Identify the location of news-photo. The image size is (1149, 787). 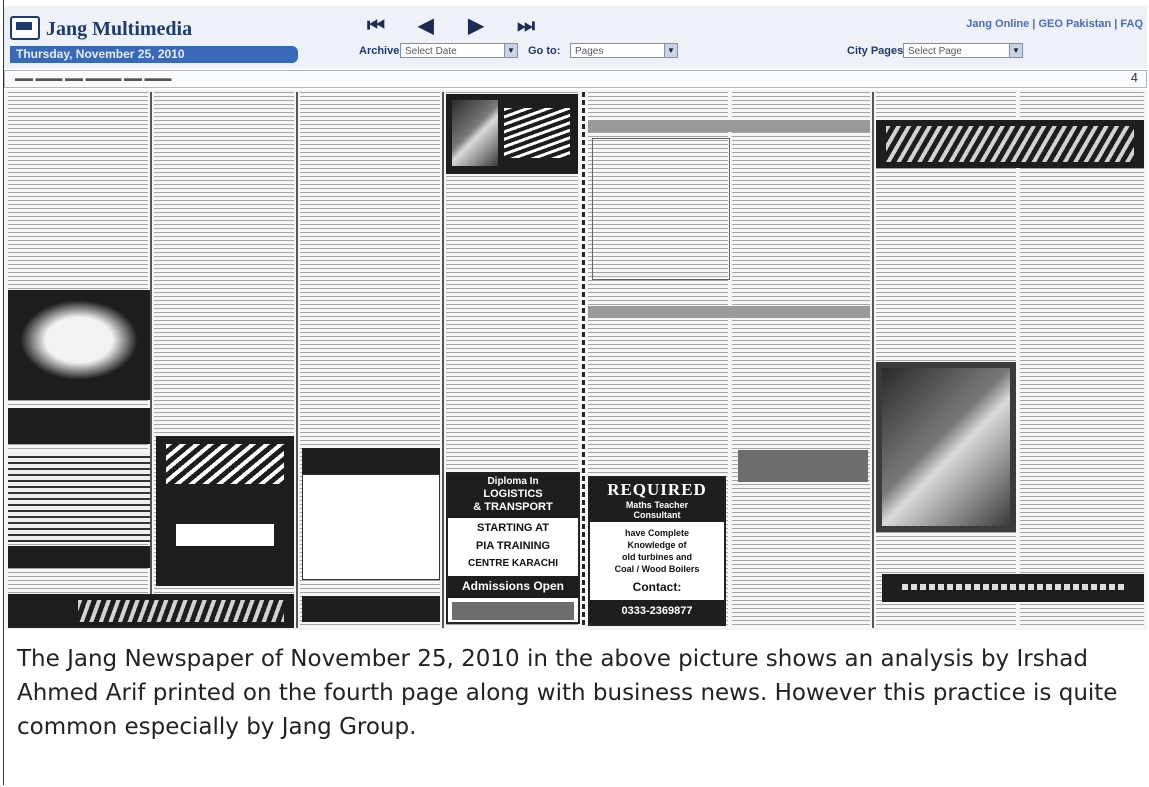
(946, 447).